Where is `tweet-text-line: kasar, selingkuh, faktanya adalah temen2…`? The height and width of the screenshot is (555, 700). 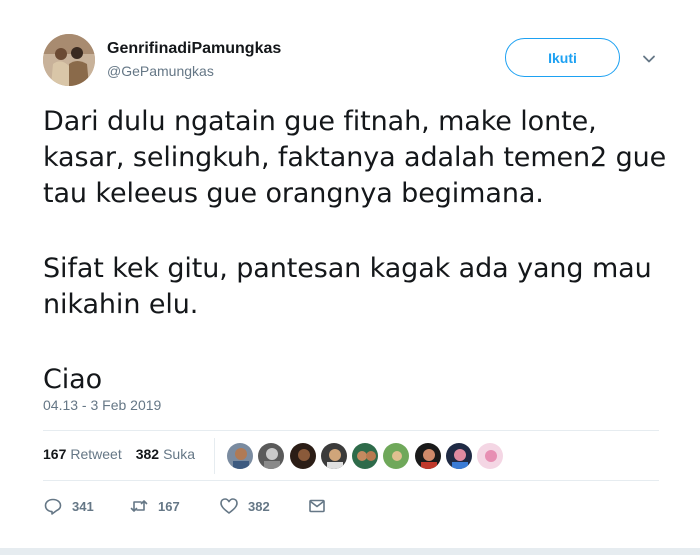 tweet-text-line: kasar, selingkuh, faktanya adalah temen2… is located at coordinates (355, 157).